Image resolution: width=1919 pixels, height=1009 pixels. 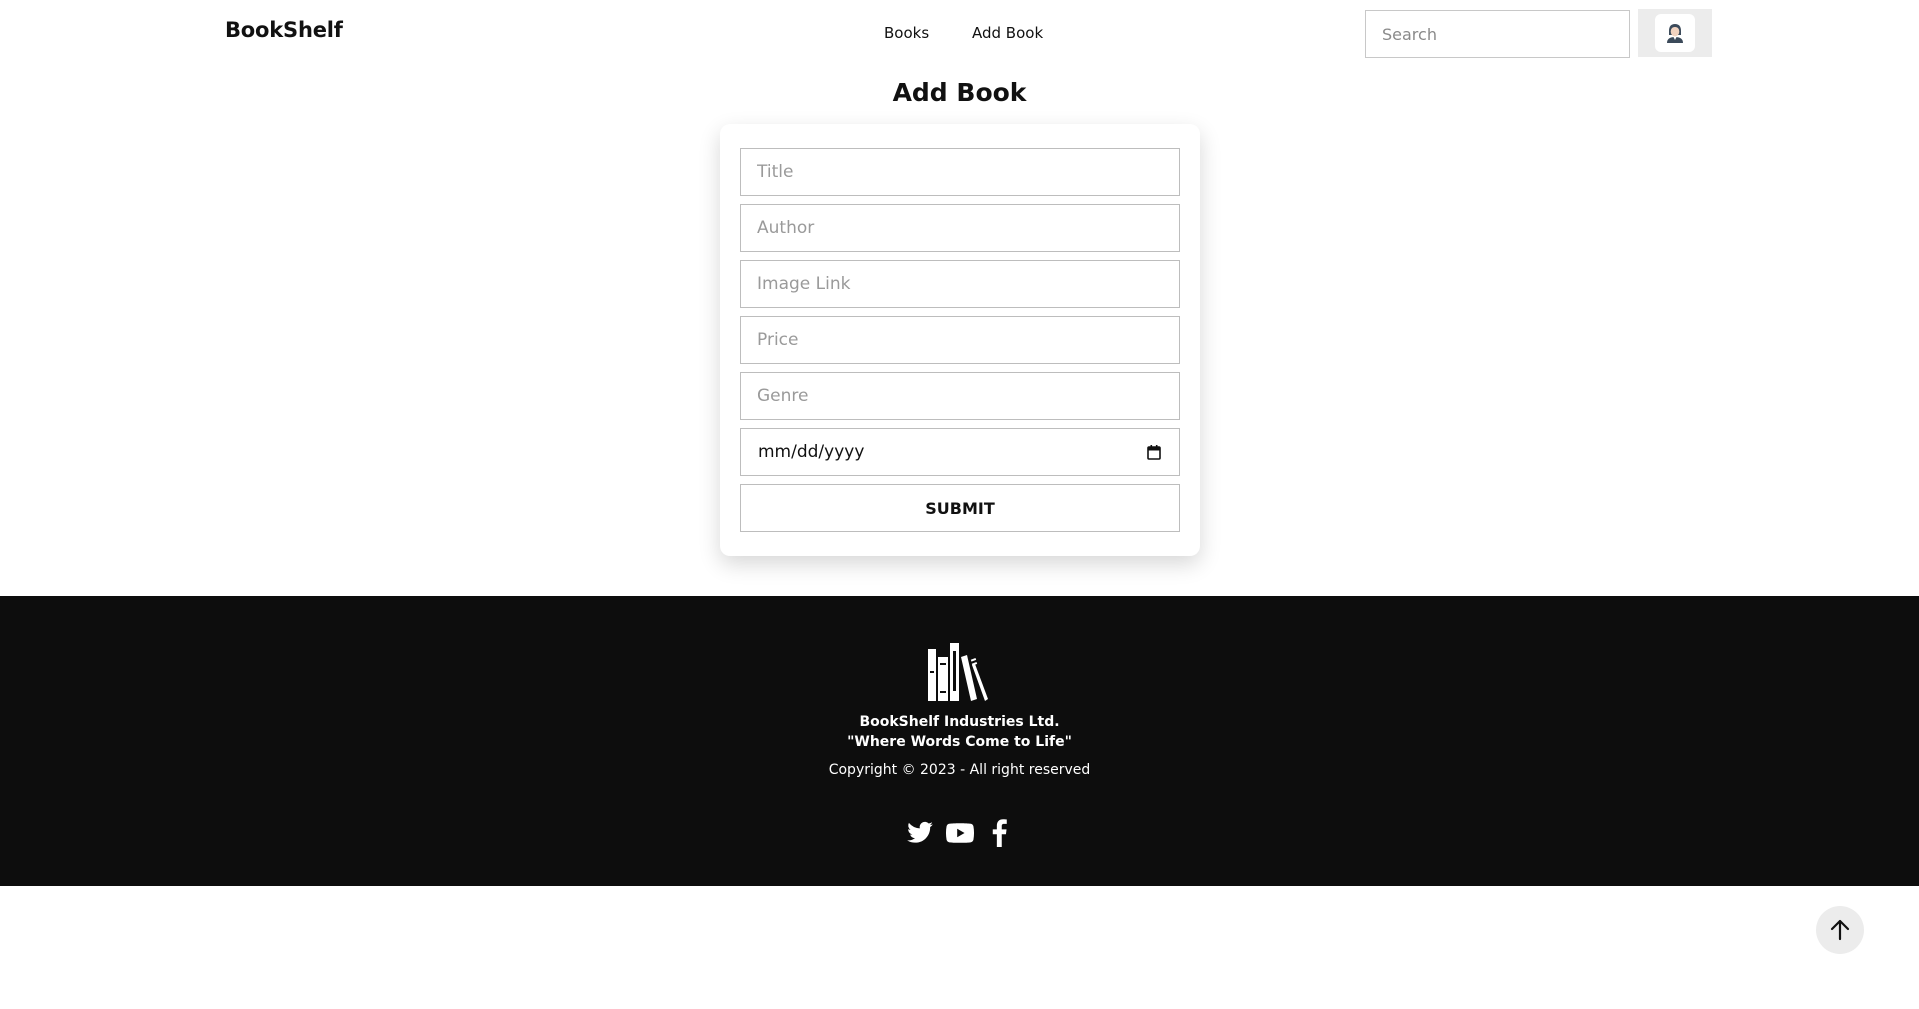 What do you see at coordinates (960, 284) in the screenshot?
I see `image-link-input` at bounding box center [960, 284].